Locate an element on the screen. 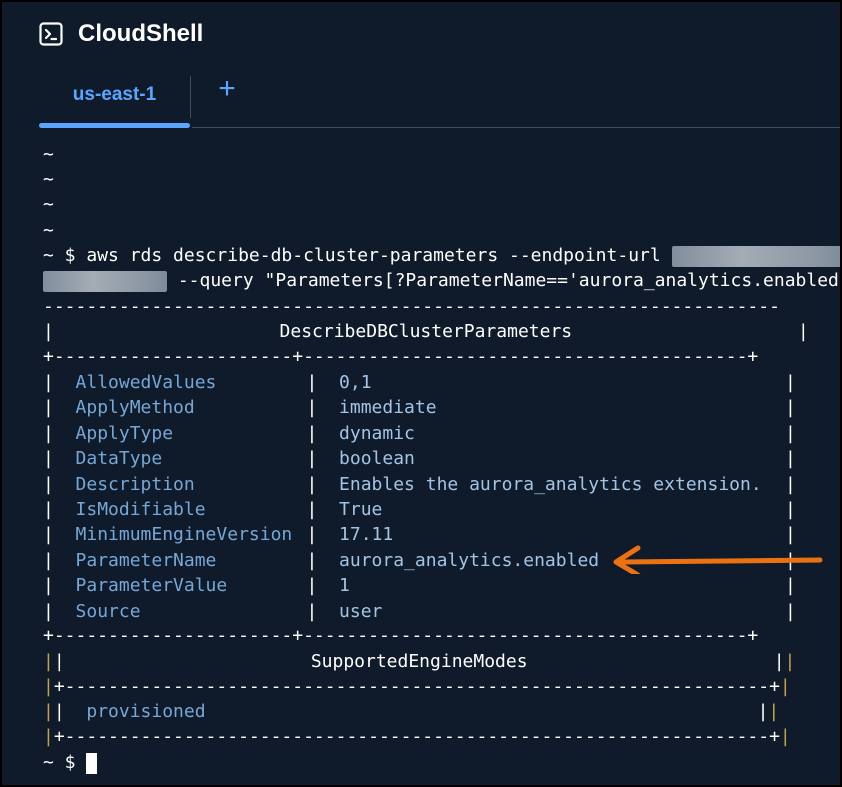 This screenshot has height=787, width=842. arrow-annotation is located at coordinates (718, 559).